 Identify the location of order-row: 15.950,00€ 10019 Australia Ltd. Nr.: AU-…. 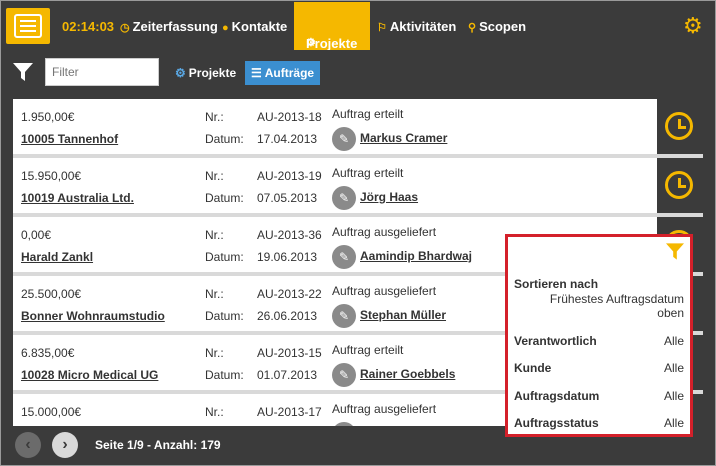
(358, 185).